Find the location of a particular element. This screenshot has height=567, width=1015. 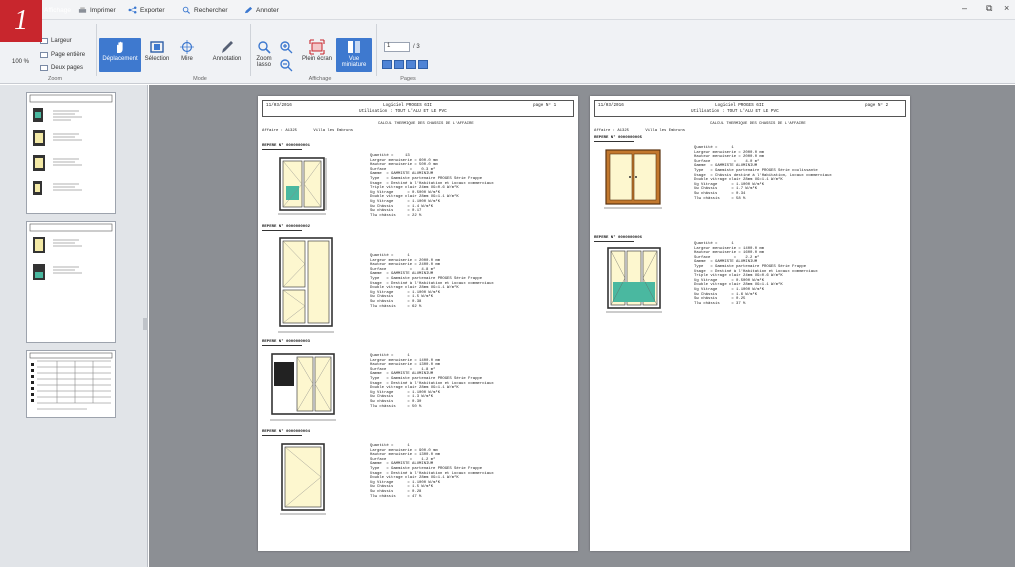

zoom-in-icon is located at coordinates (264, 47).